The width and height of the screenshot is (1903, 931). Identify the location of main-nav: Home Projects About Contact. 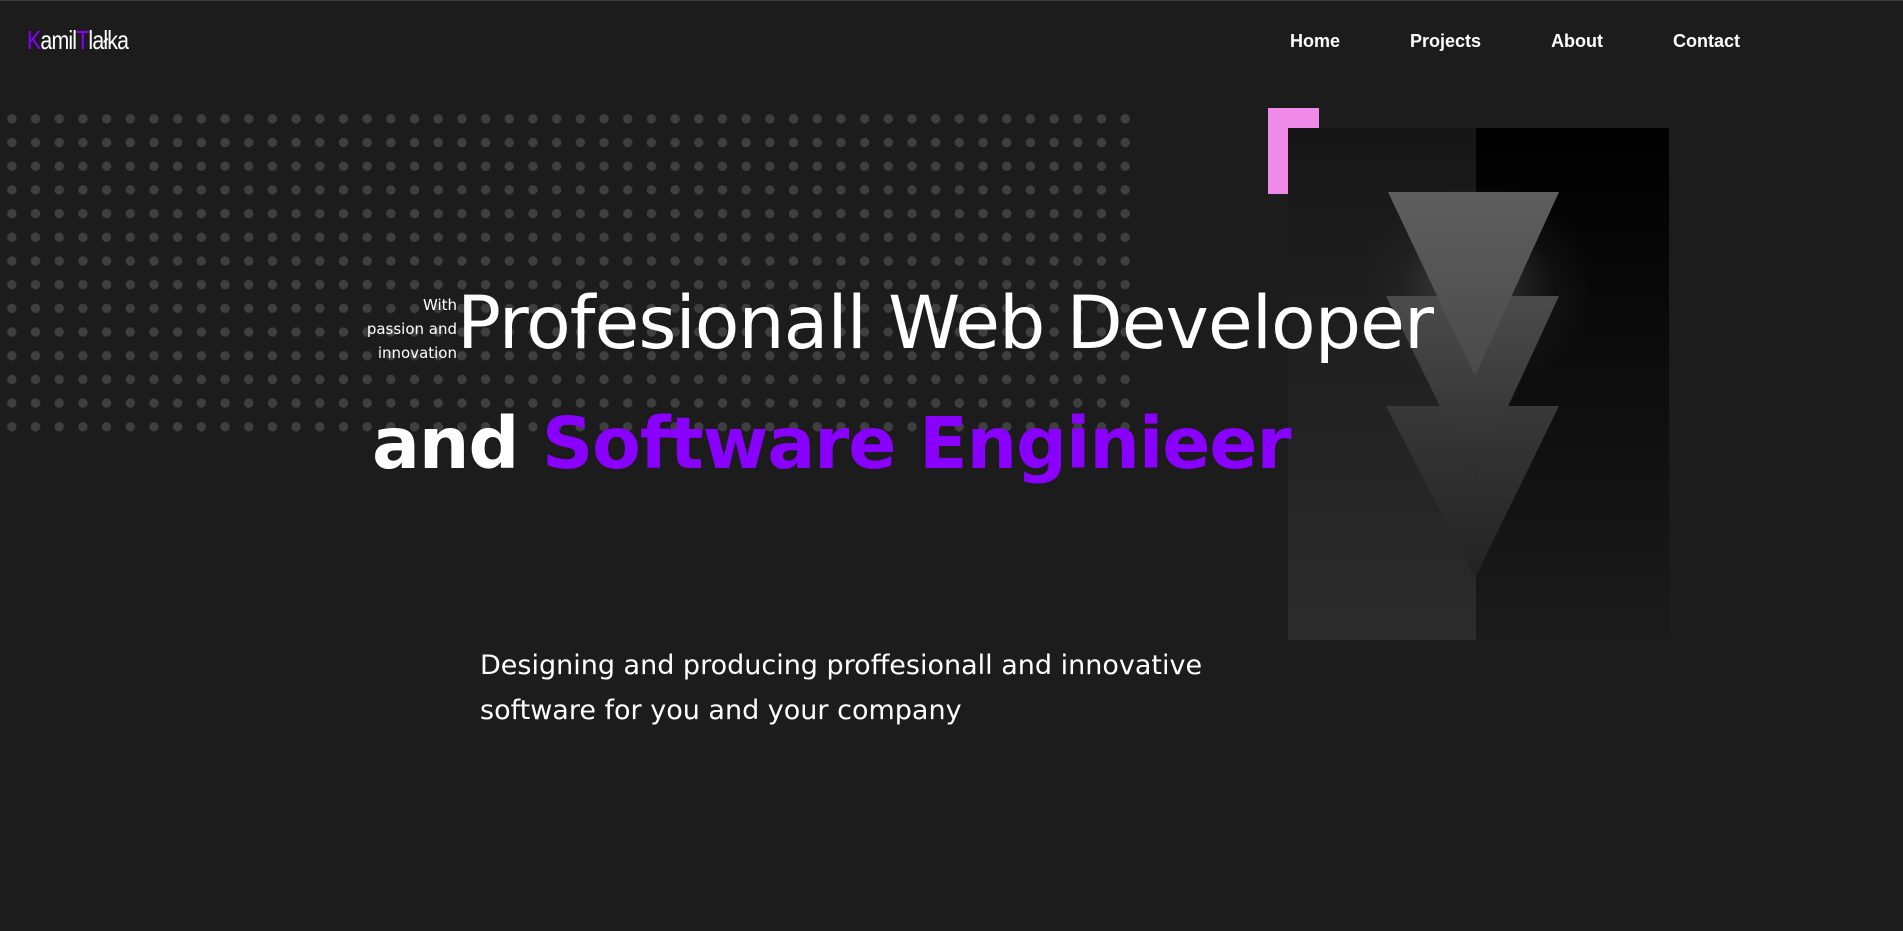
(1515, 41).